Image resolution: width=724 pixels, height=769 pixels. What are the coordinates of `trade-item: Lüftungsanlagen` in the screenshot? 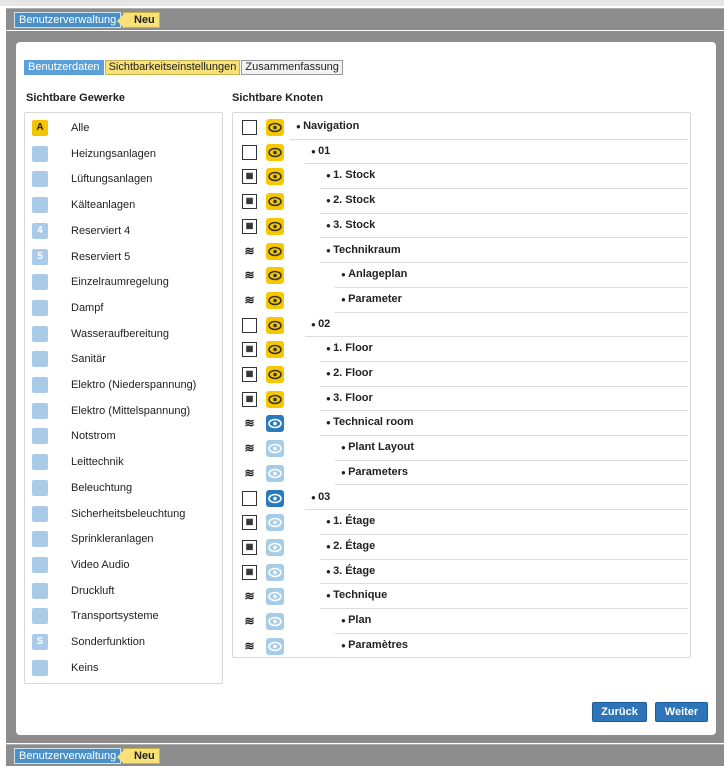 It's located at (123, 180).